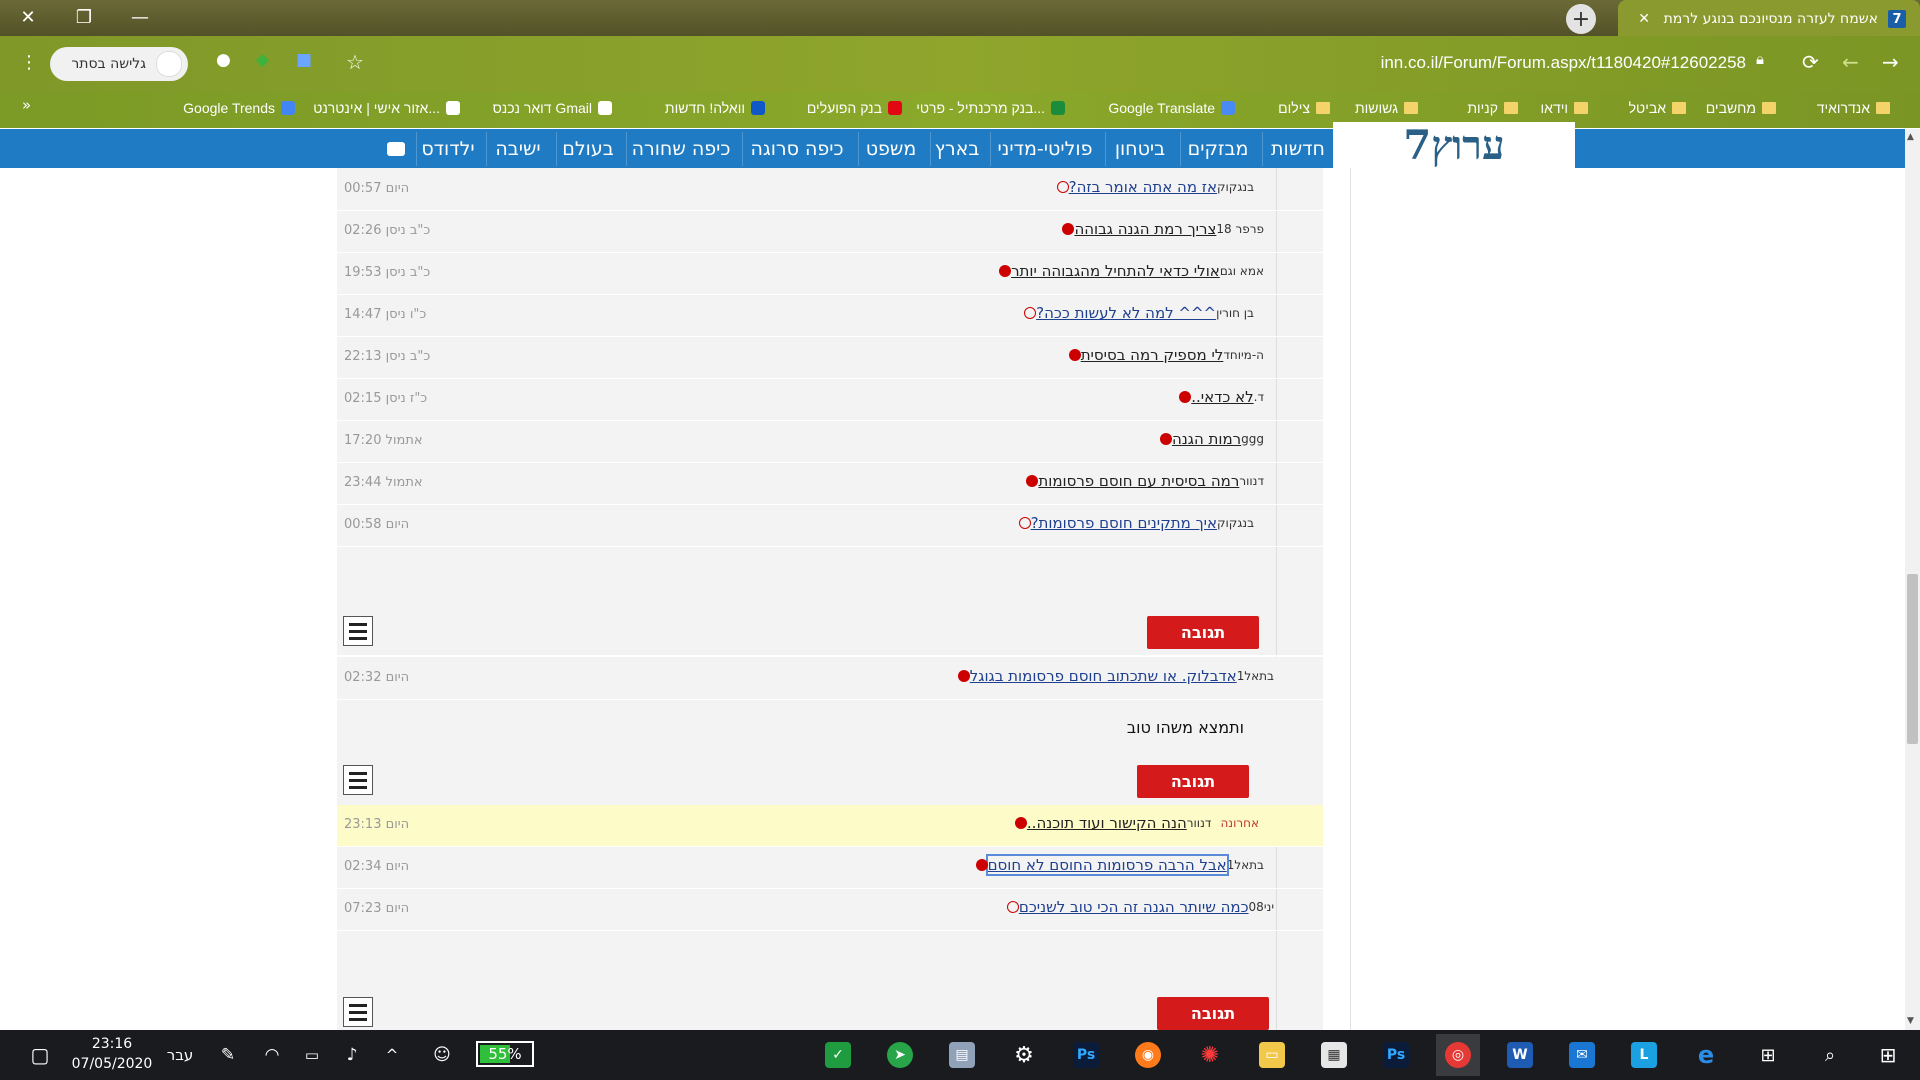 This screenshot has width=1920, height=1080. What do you see at coordinates (392, 1055) in the screenshot?
I see `show-hidden-icons-icon: ^` at bounding box center [392, 1055].